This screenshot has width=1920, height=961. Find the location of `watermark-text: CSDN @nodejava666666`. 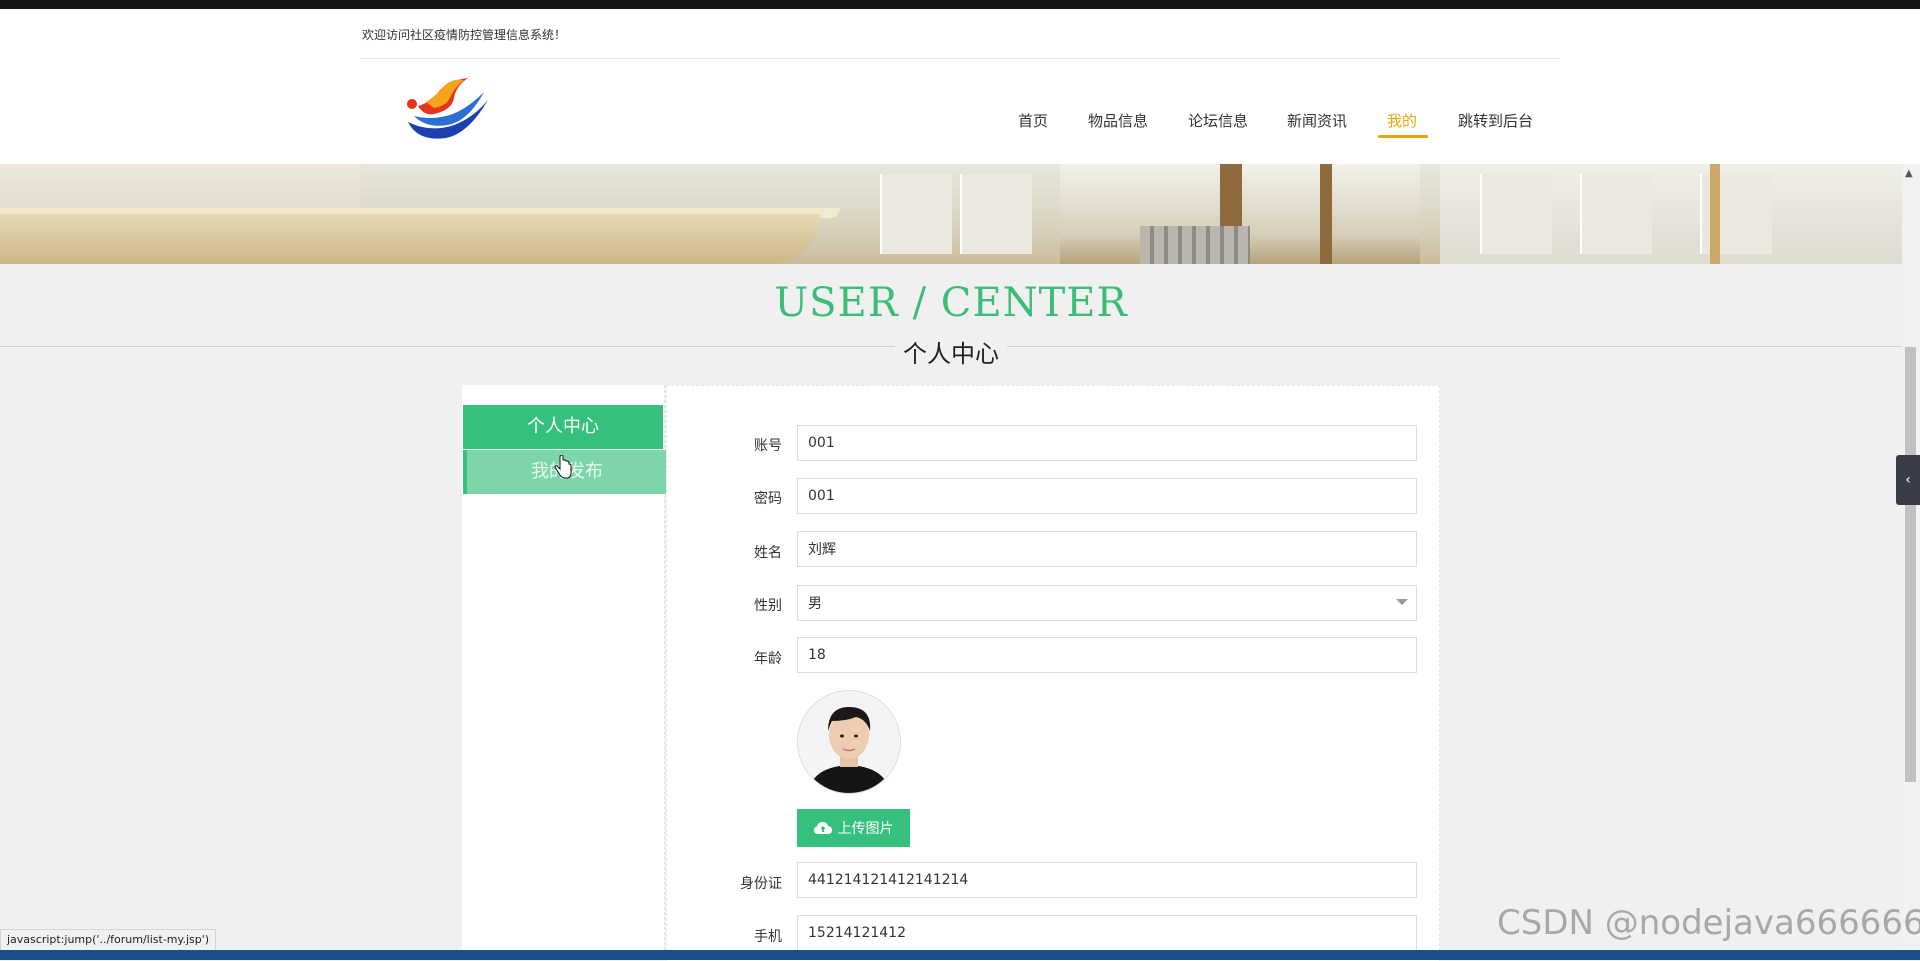

watermark-text: CSDN @nodejava666666 is located at coordinates (1708, 923).